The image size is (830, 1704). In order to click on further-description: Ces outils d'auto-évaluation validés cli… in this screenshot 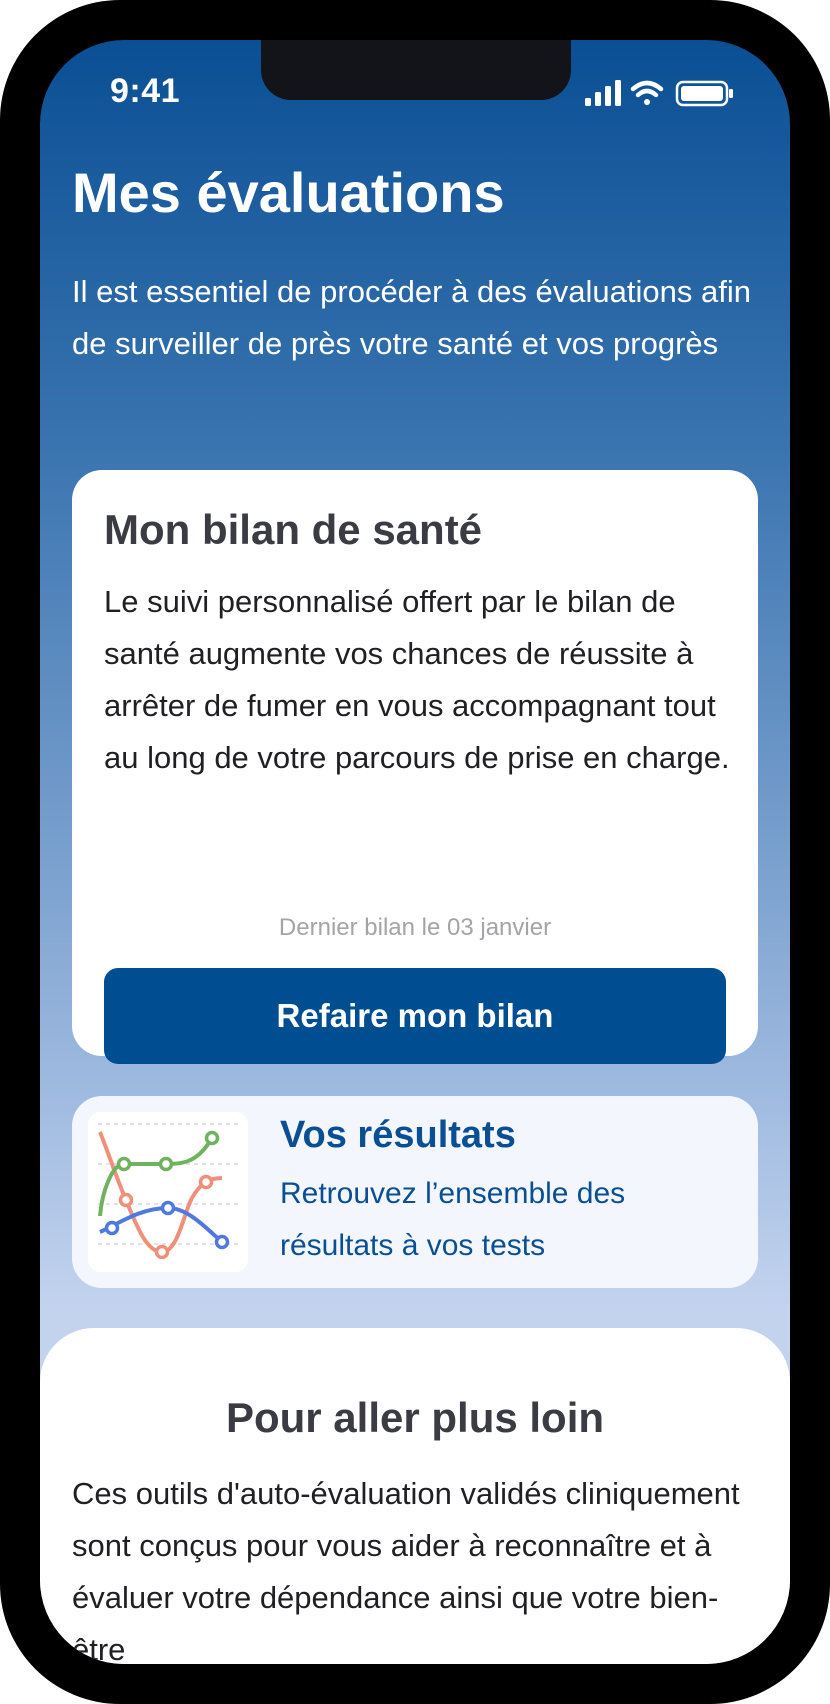, I will do `click(406, 1570)`.